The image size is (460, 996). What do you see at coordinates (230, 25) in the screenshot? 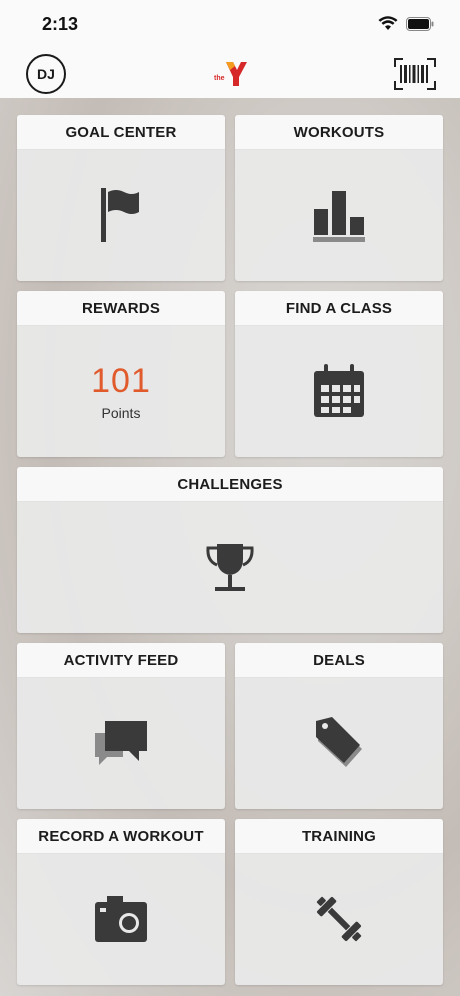
I see `status-bar: 2:13` at bounding box center [230, 25].